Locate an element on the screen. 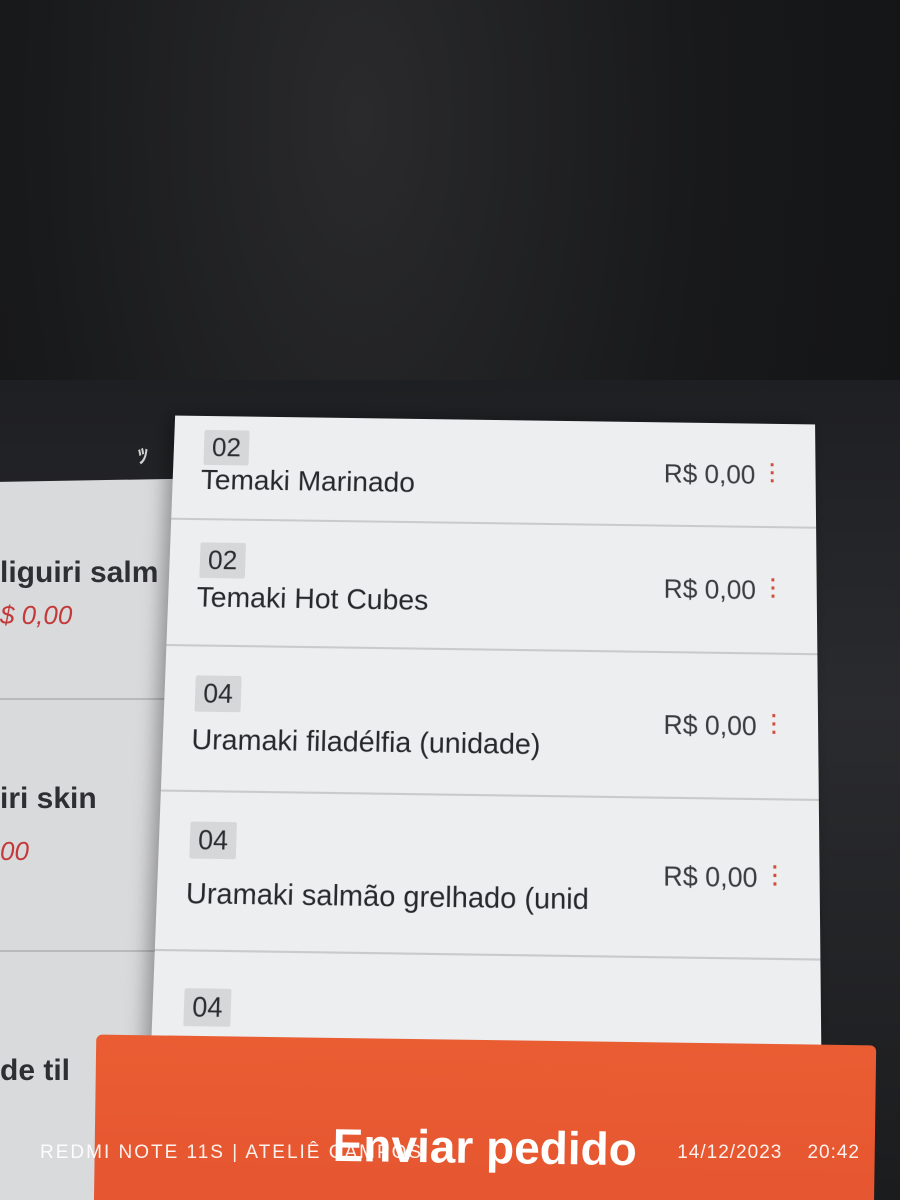 The width and height of the screenshot is (900, 1200). item-name: Uramaki filadélfia (unidade) is located at coordinates (365, 742).